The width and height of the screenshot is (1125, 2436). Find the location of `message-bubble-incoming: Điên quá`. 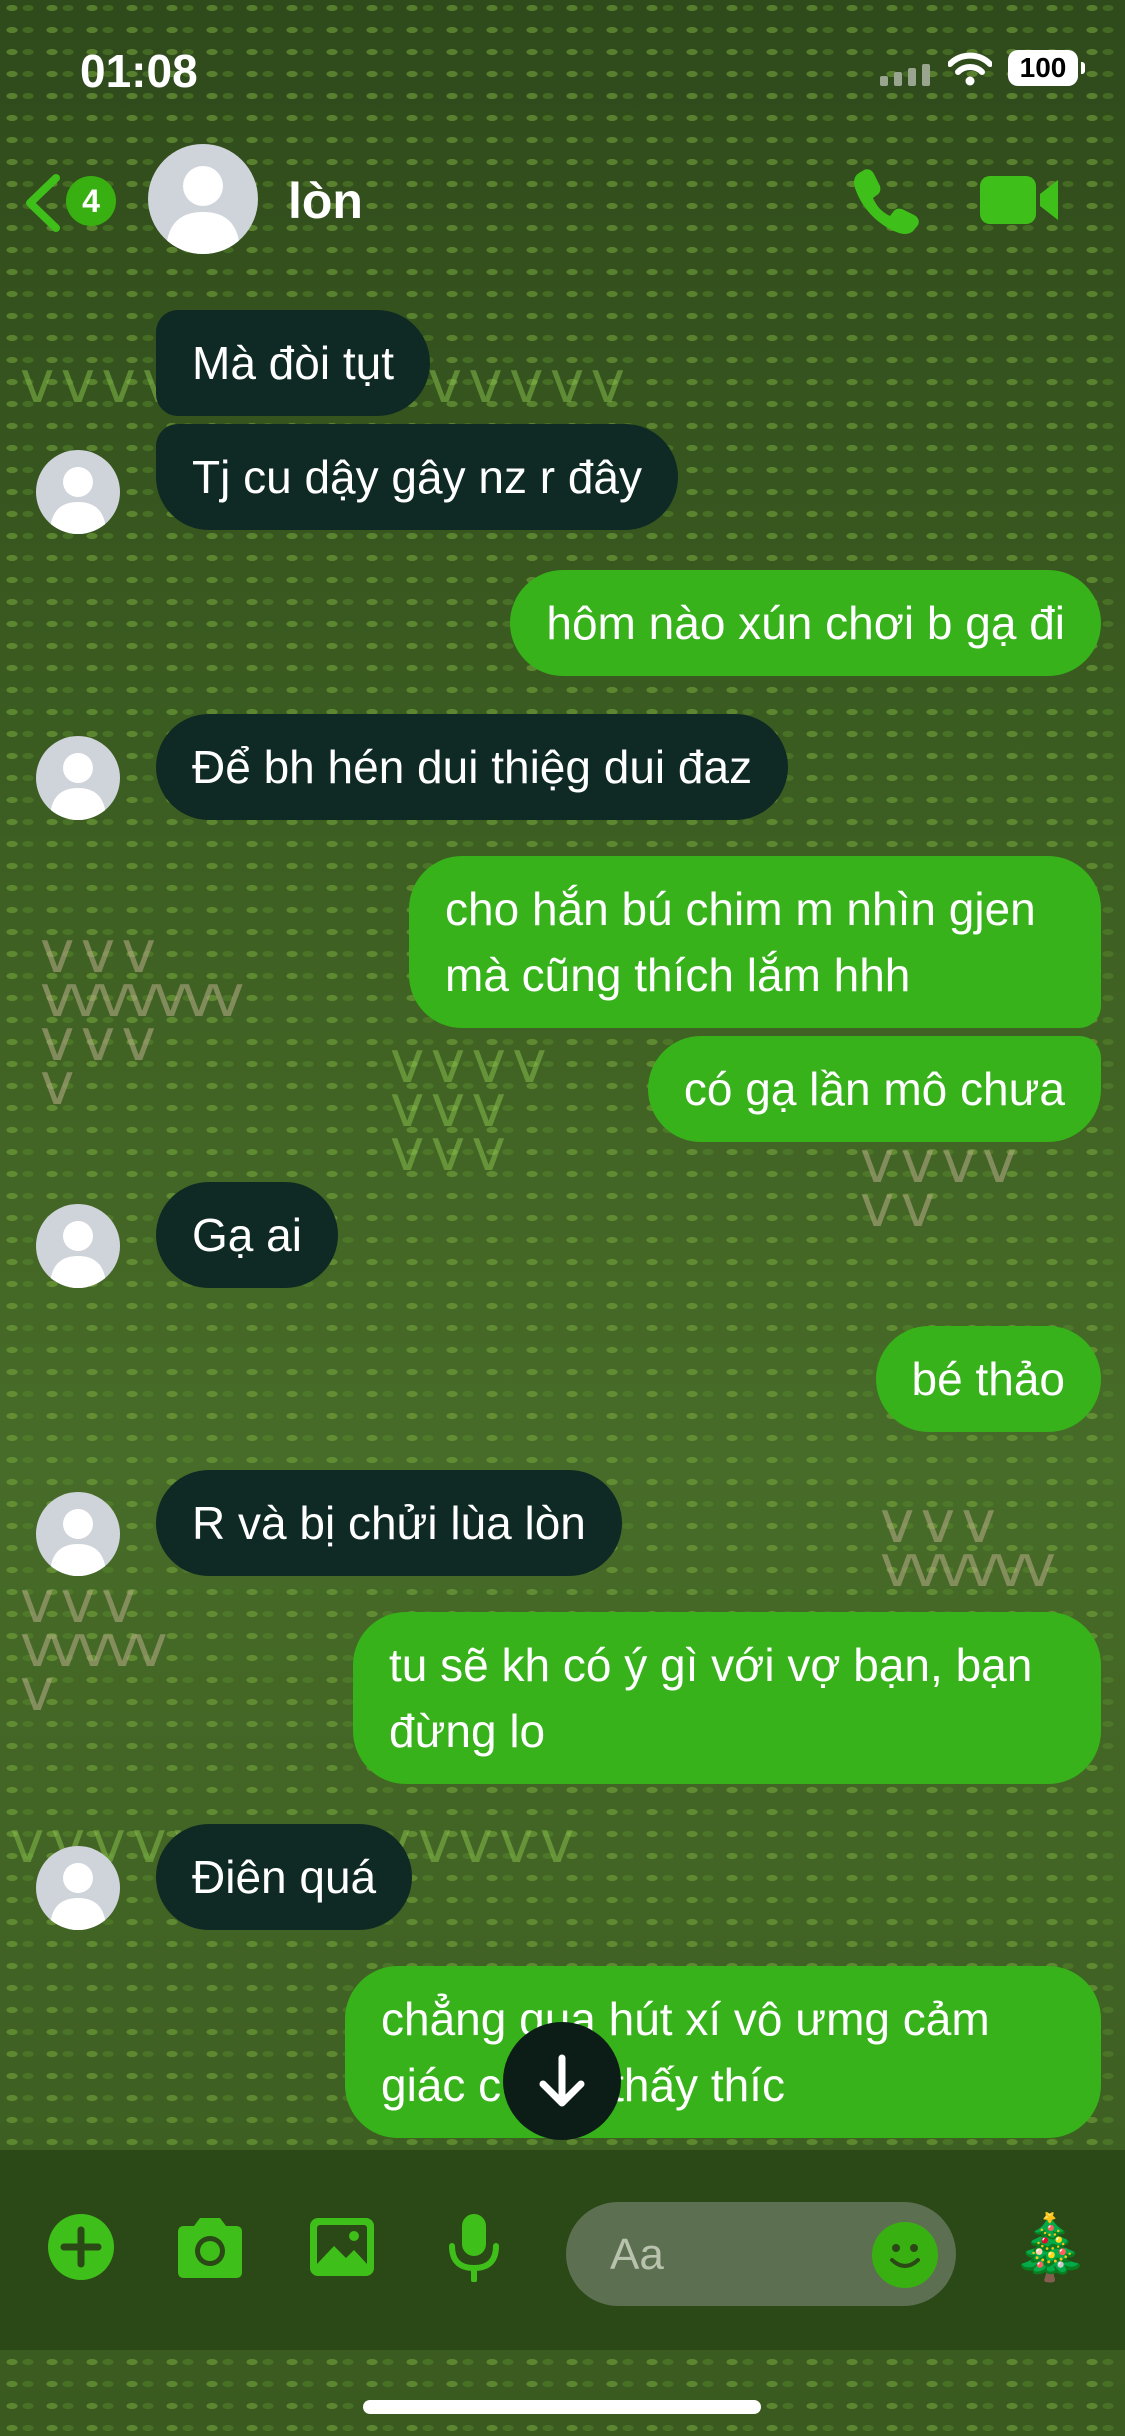

message-bubble-incoming: Điên quá is located at coordinates (284, 1877).